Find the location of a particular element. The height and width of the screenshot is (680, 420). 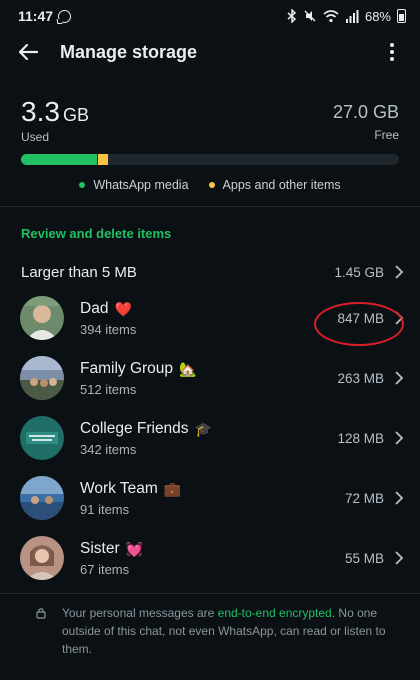

storage-legend: WhatsApp media Apps and other items is located at coordinates (210, 185).